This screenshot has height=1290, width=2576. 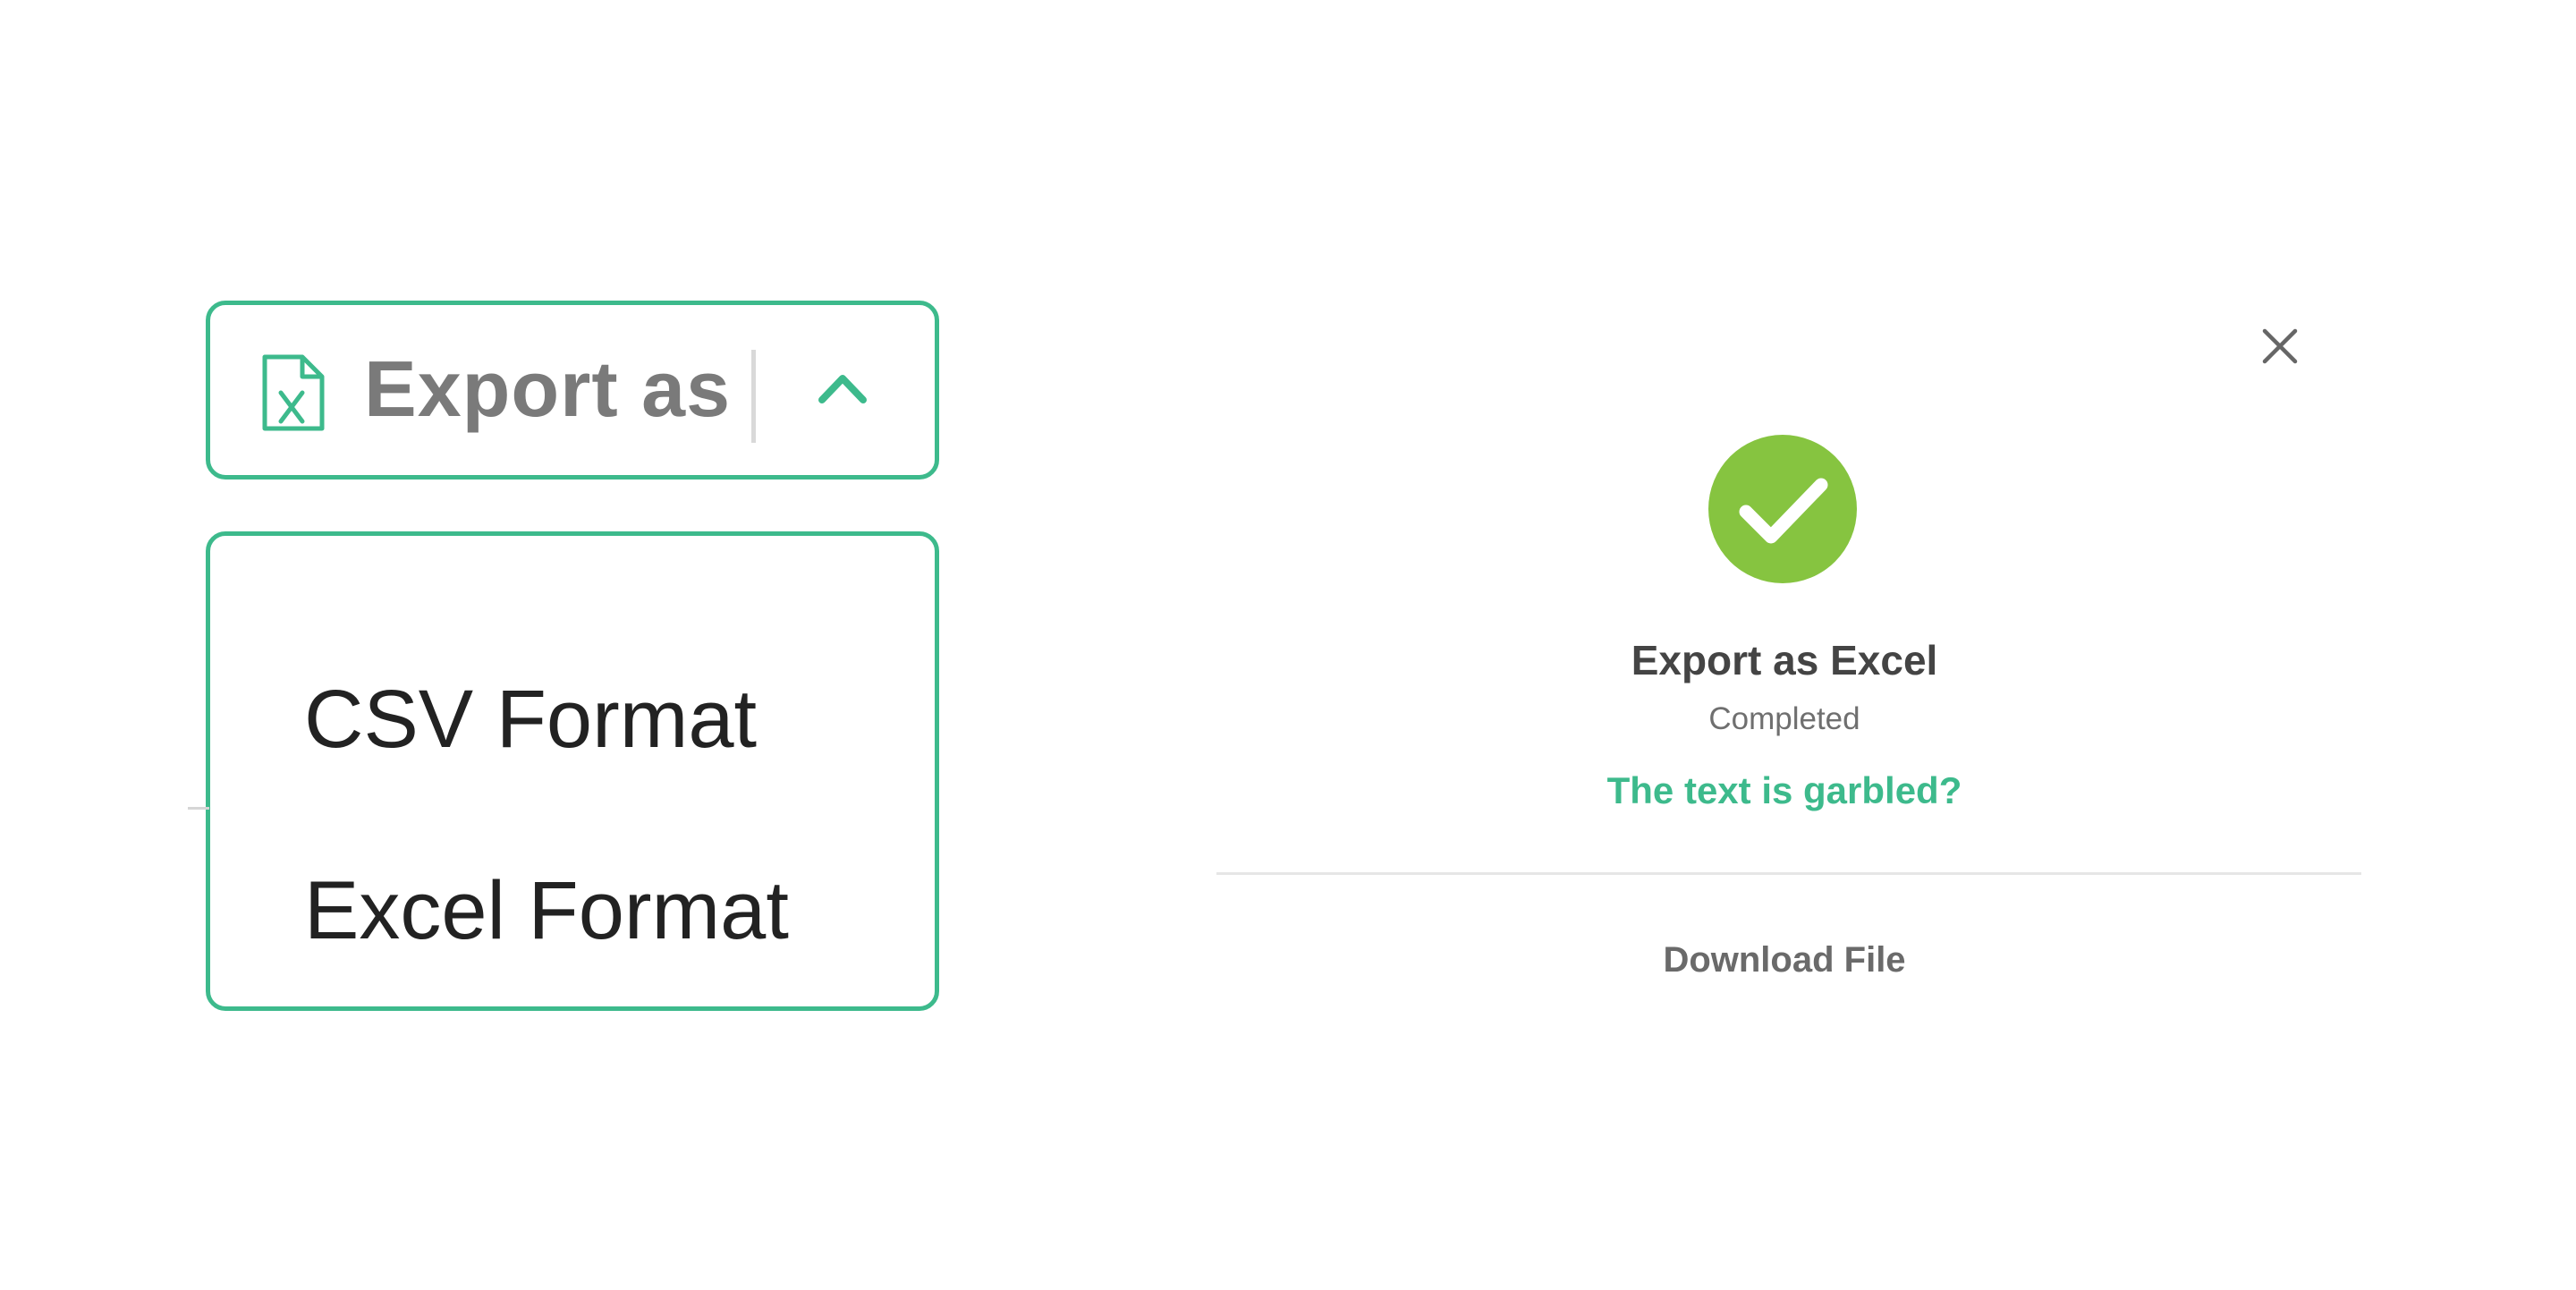 What do you see at coordinates (548, 388) in the screenshot?
I see `export-as-label: Export as` at bounding box center [548, 388].